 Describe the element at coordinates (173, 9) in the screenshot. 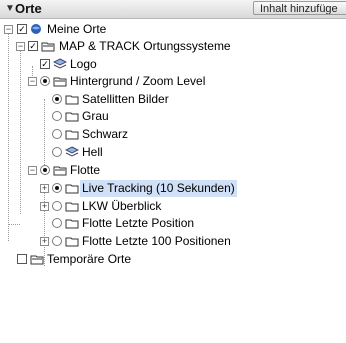

I see `panel-header: ▼ Orte Inhalt hinzufüge` at that location.